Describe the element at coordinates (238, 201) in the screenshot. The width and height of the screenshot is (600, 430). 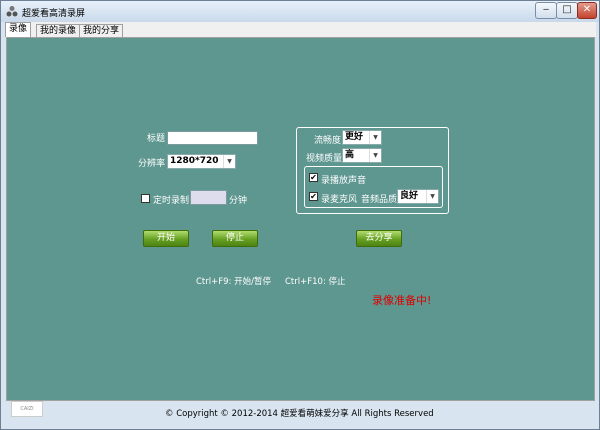
I see `timer-unit-label: 分钟` at that location.